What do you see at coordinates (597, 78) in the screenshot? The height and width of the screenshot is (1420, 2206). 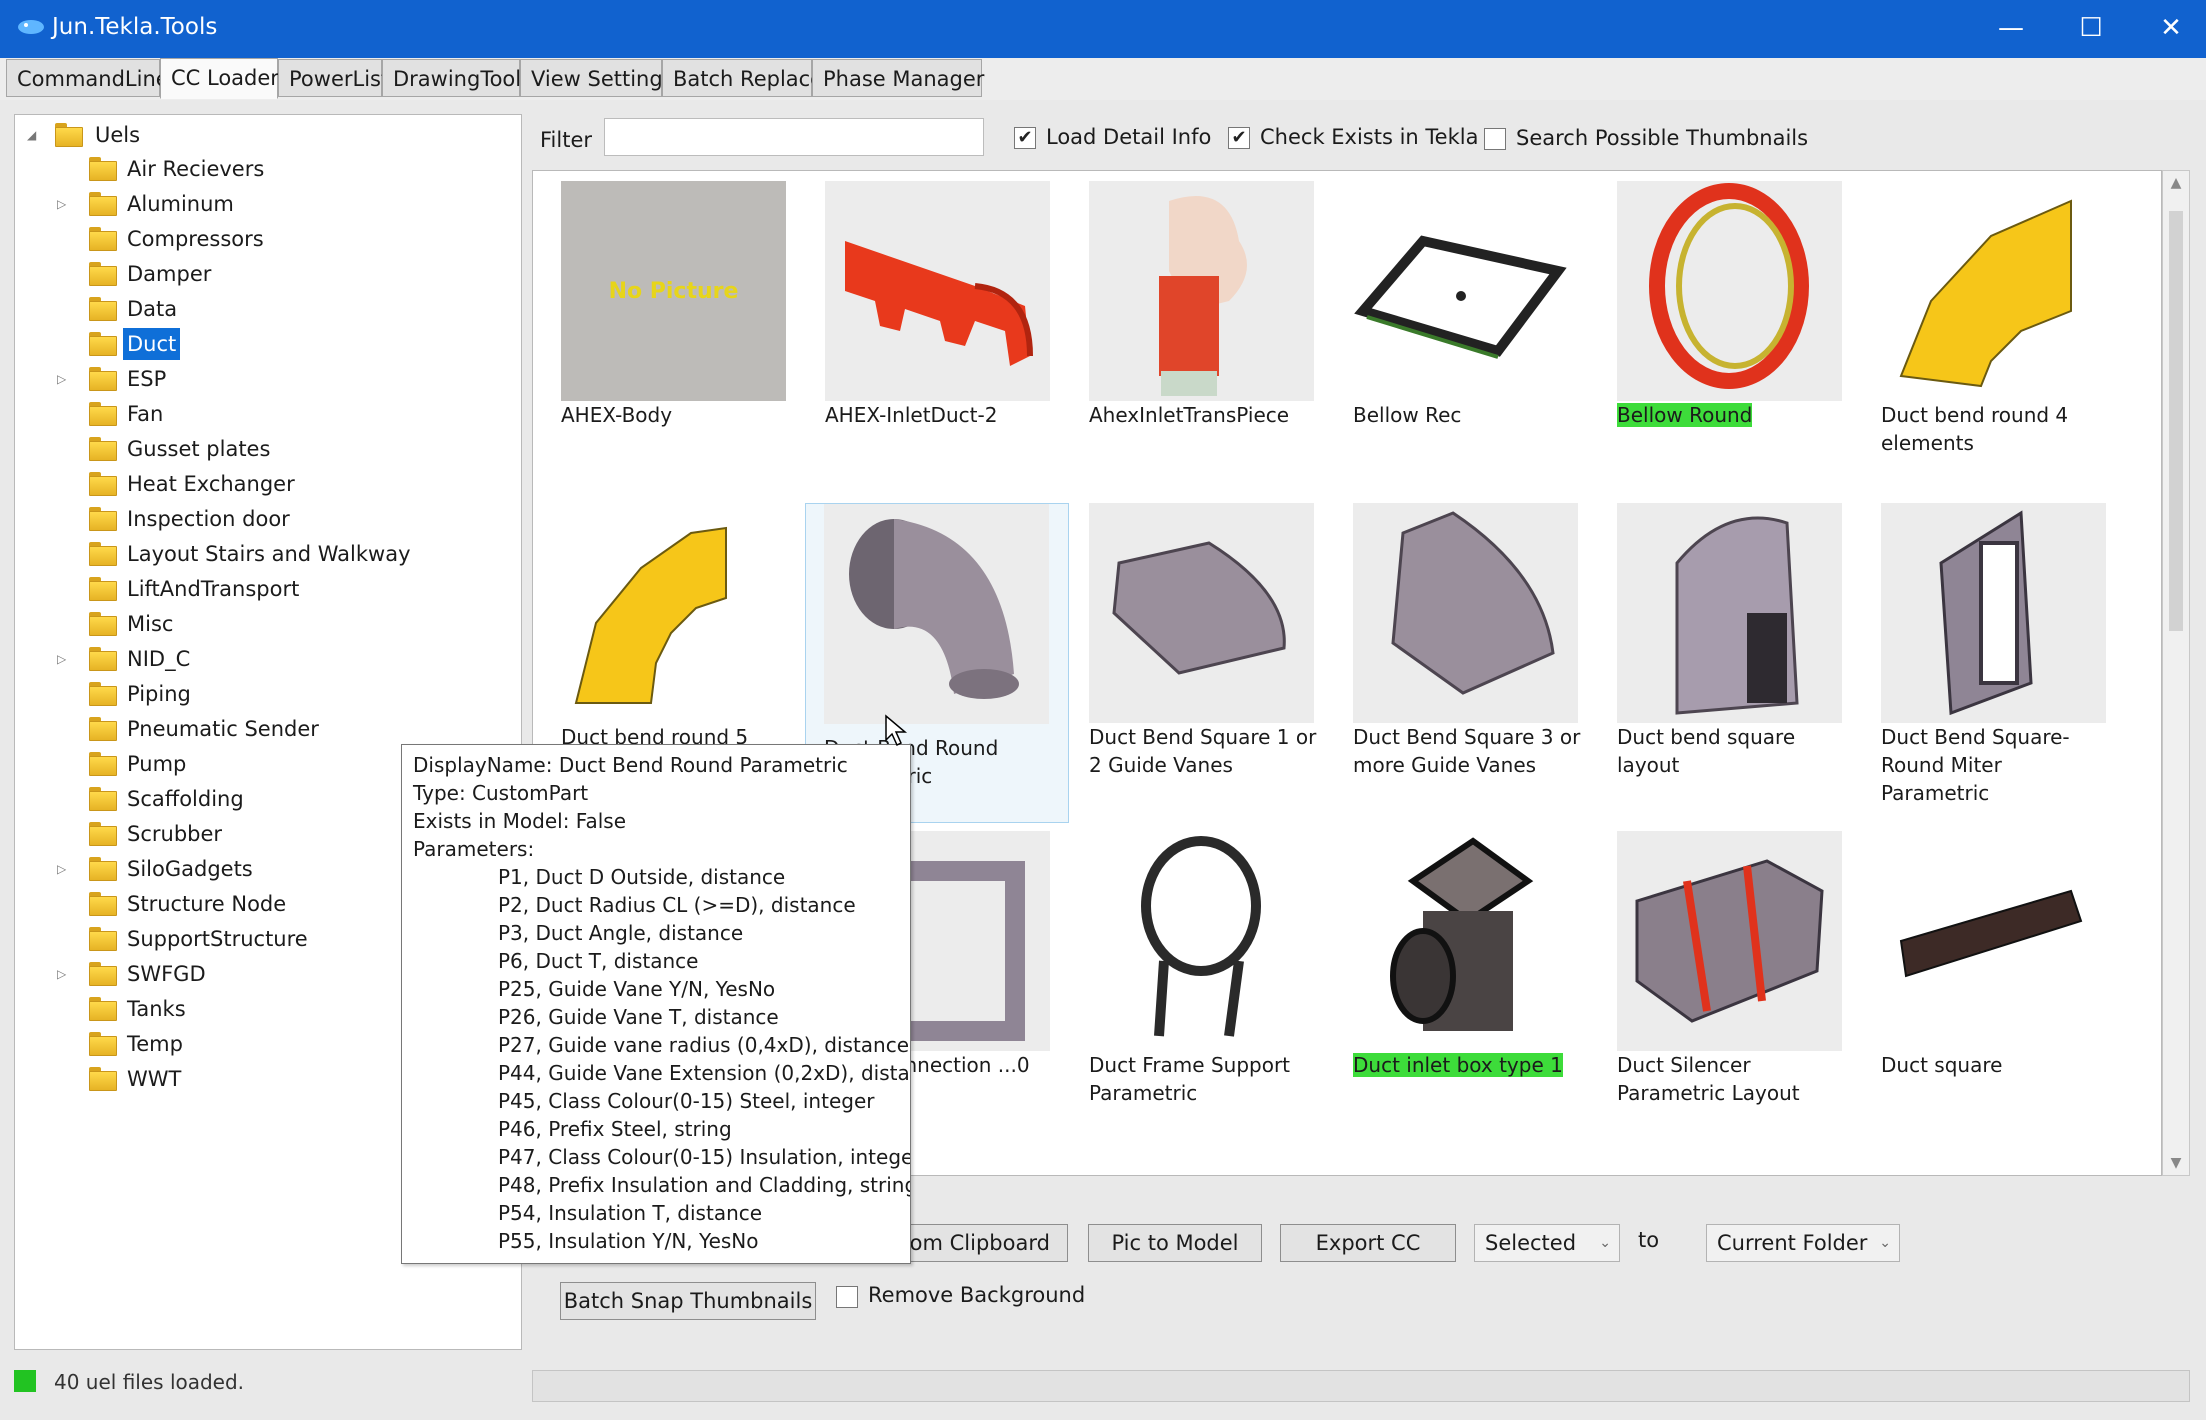 I see `tab-view-settings: View Settings` at bounding box center [597, 78].